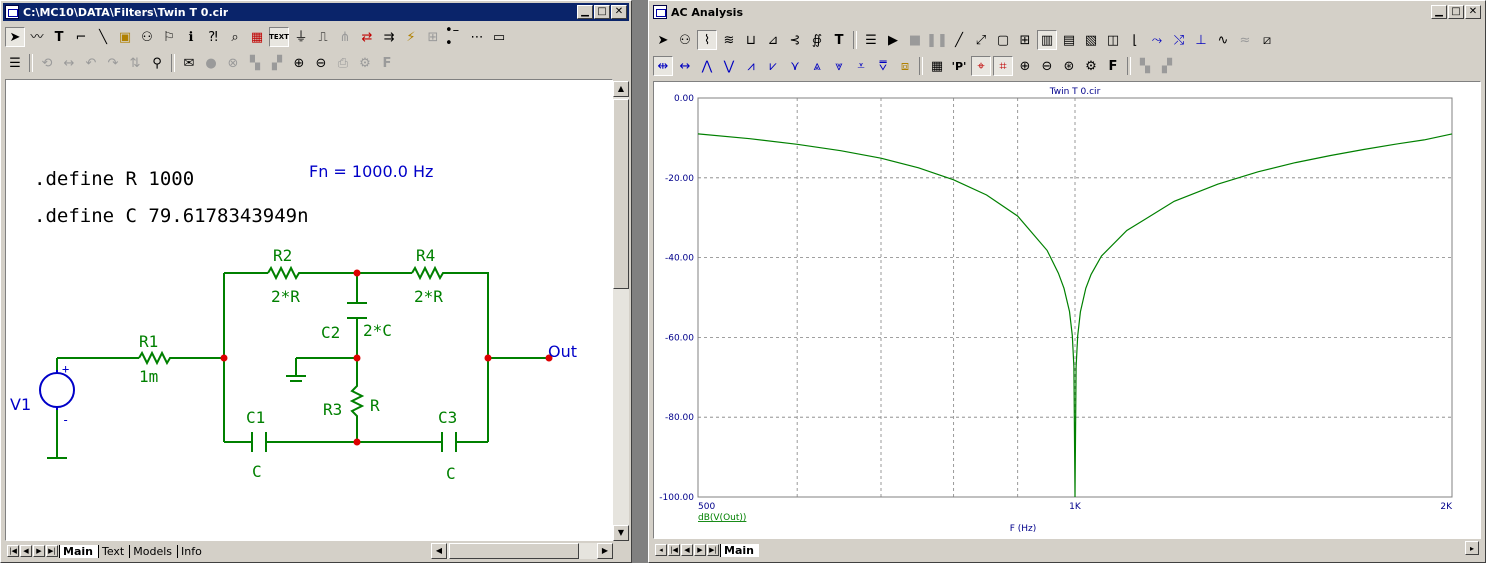  What do you see at coordinates (817, 40) in the screenshot?
I see `math-icon: ∯` at bounding box center [817, 40].